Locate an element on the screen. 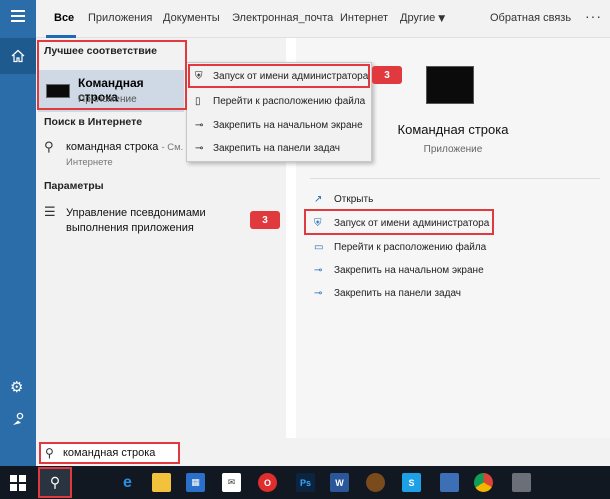 Image resolution: width=610 pixels, height=499 pixels. settings-header: Параметры is located at coordinates (74, 186).